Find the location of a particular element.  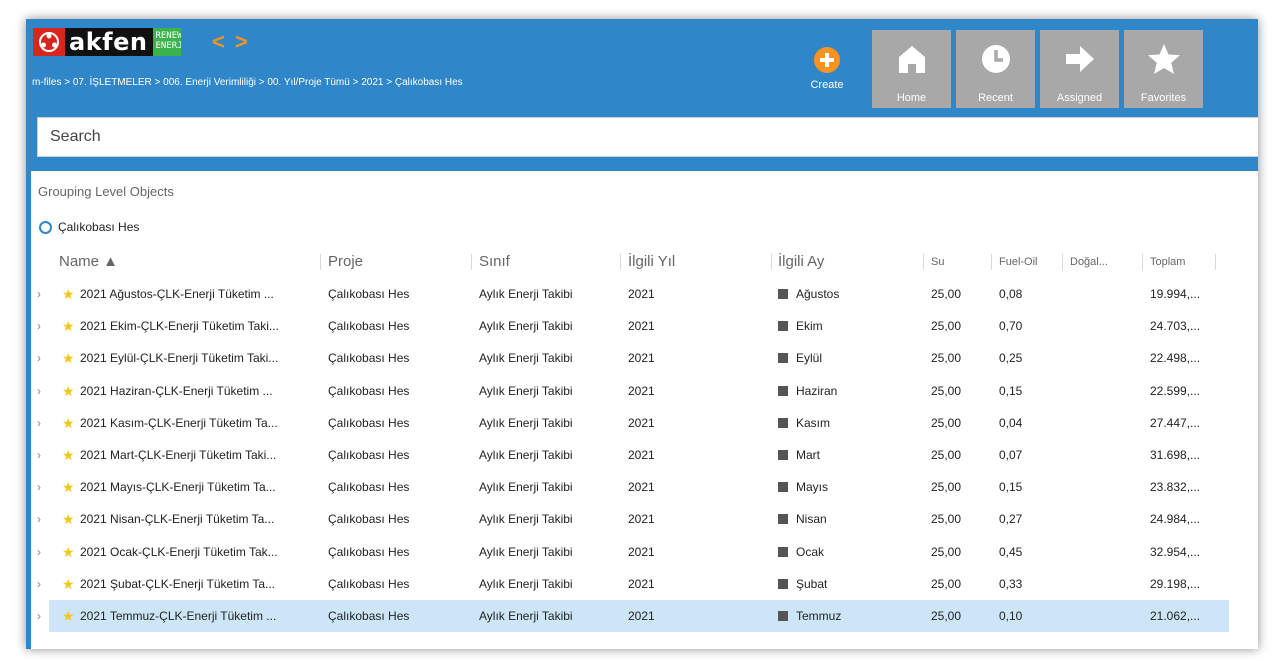

cell-ay: Haziran is located at coordinates (807, 391).